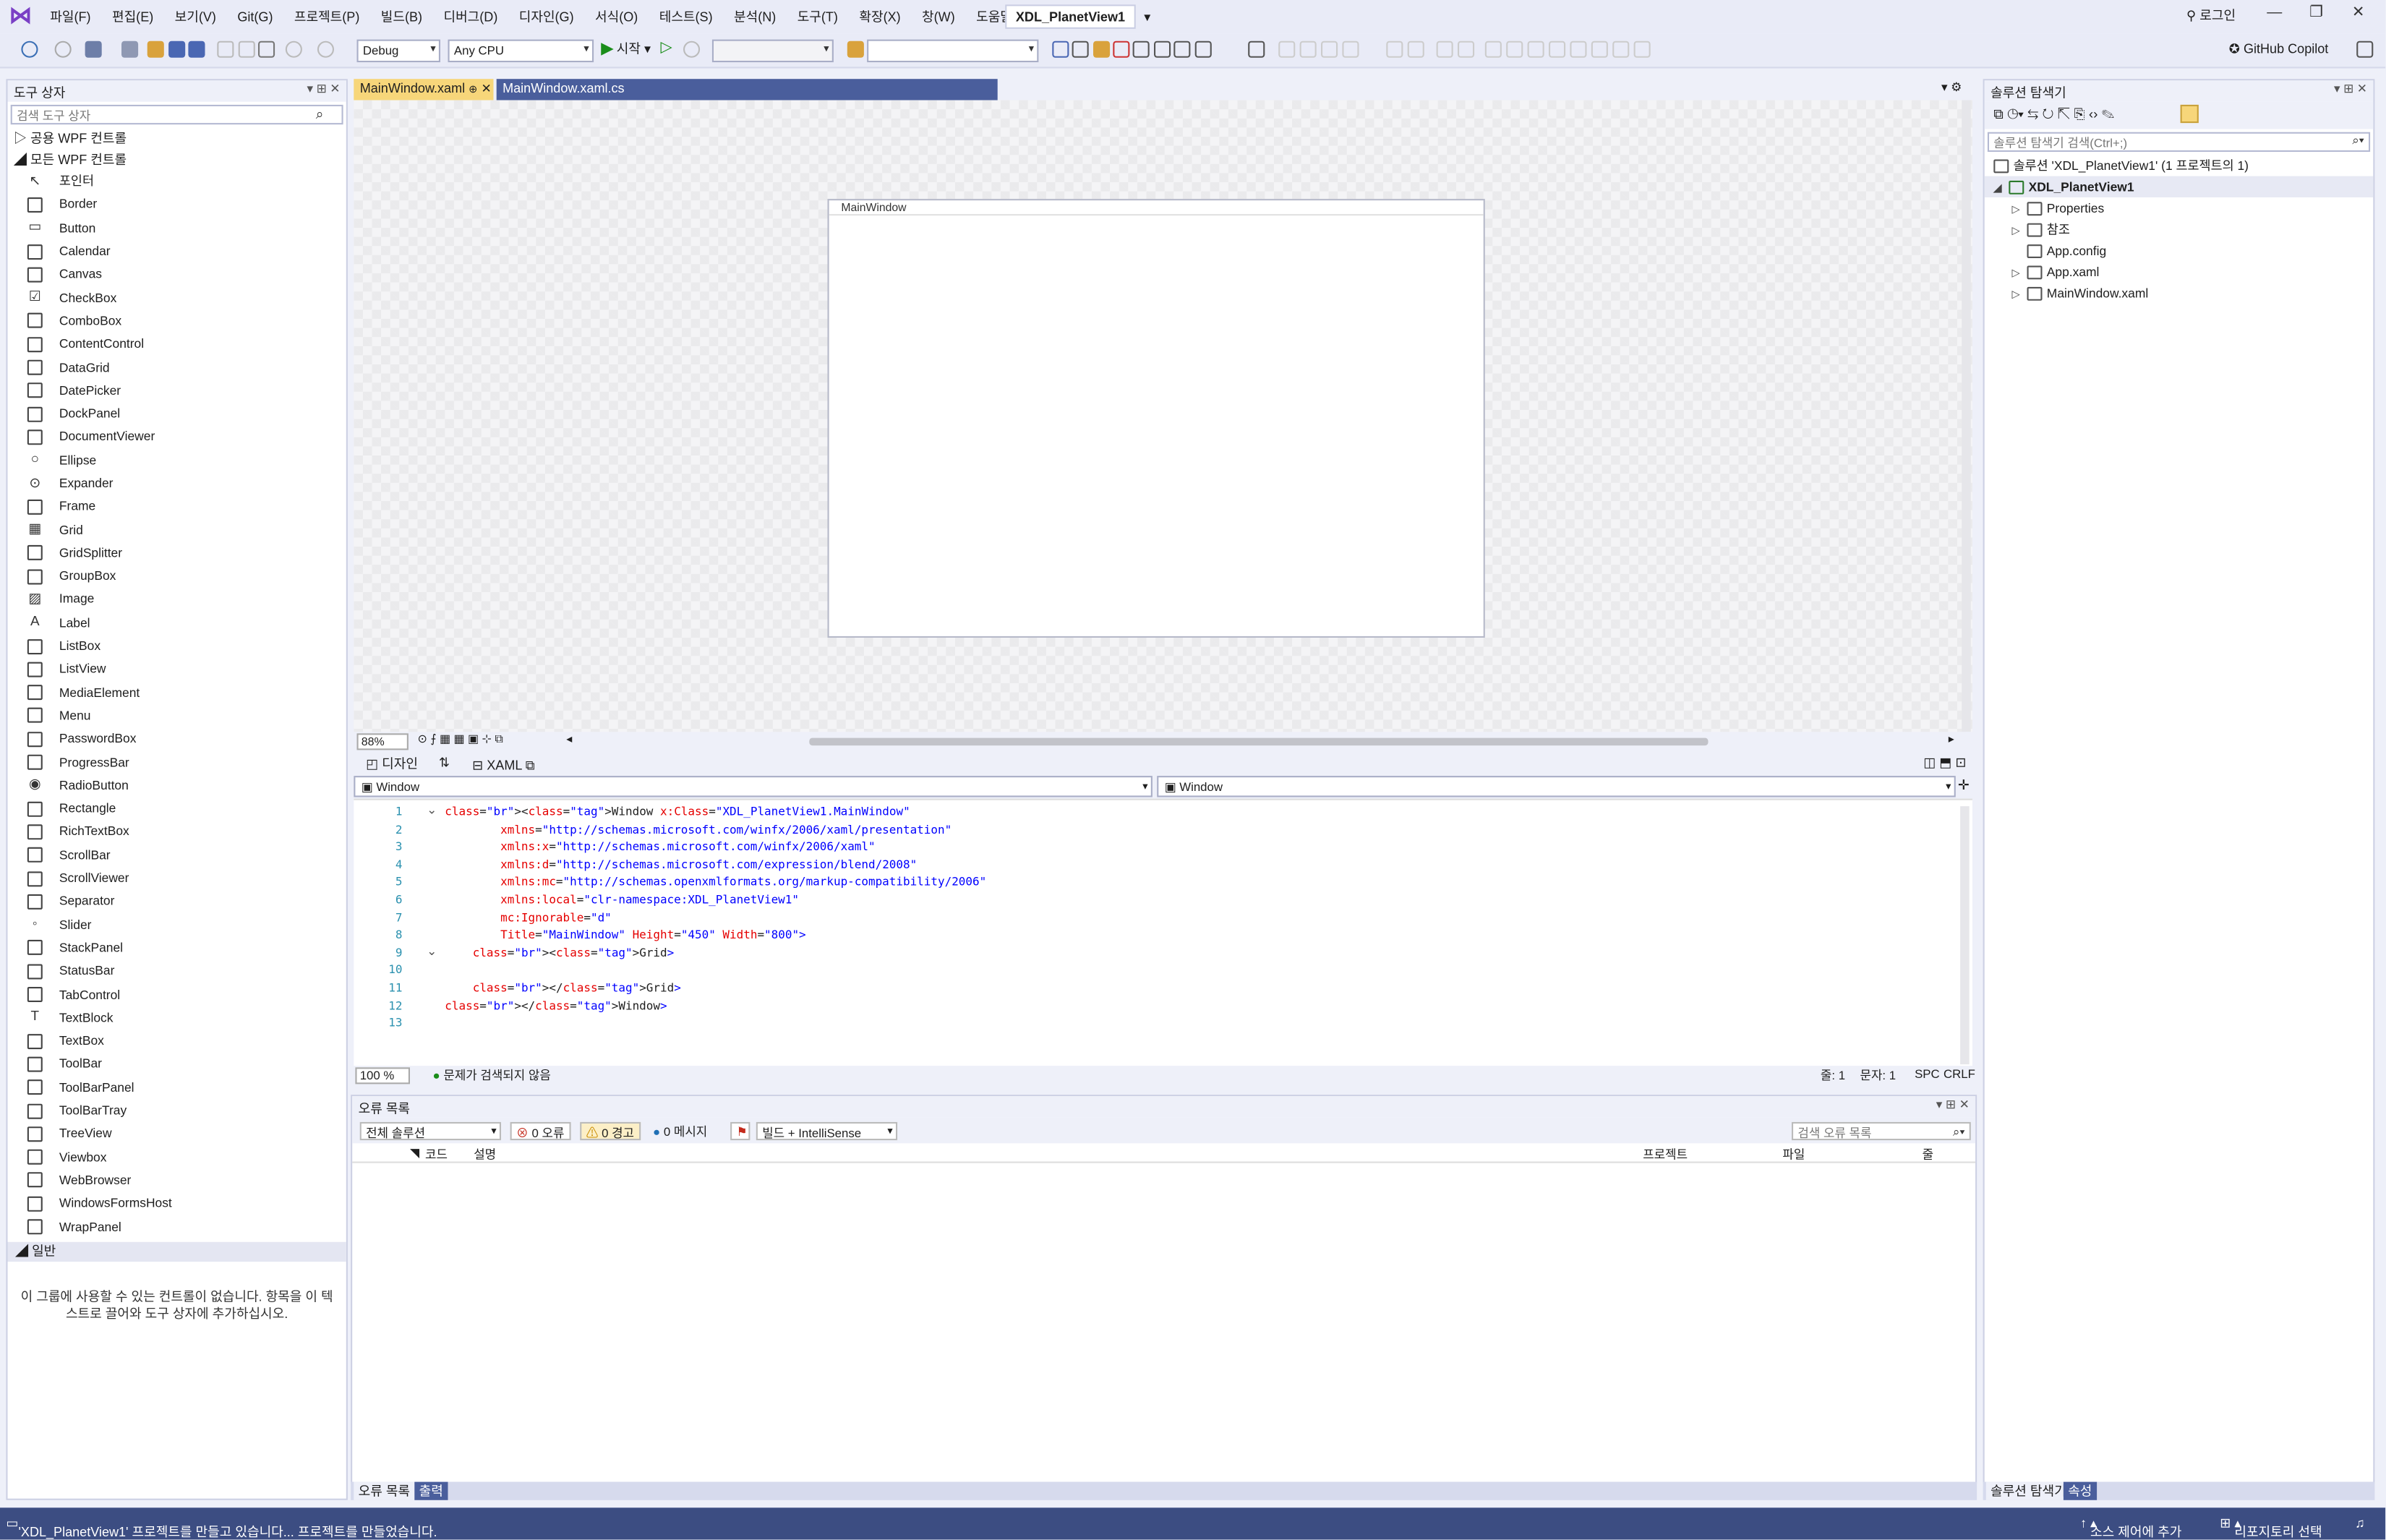 The image size is (2386, 1540). Describe the element at coordinates (177, 297) in the screenshot. I see `toolbox-item-checkbox: ☑ CheckBox` at that location.